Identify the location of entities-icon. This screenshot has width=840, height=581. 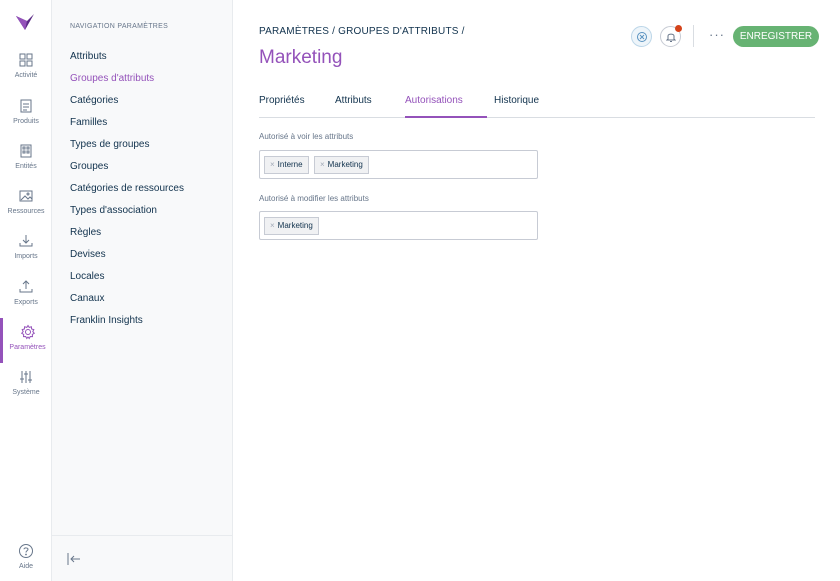
(26, 151).